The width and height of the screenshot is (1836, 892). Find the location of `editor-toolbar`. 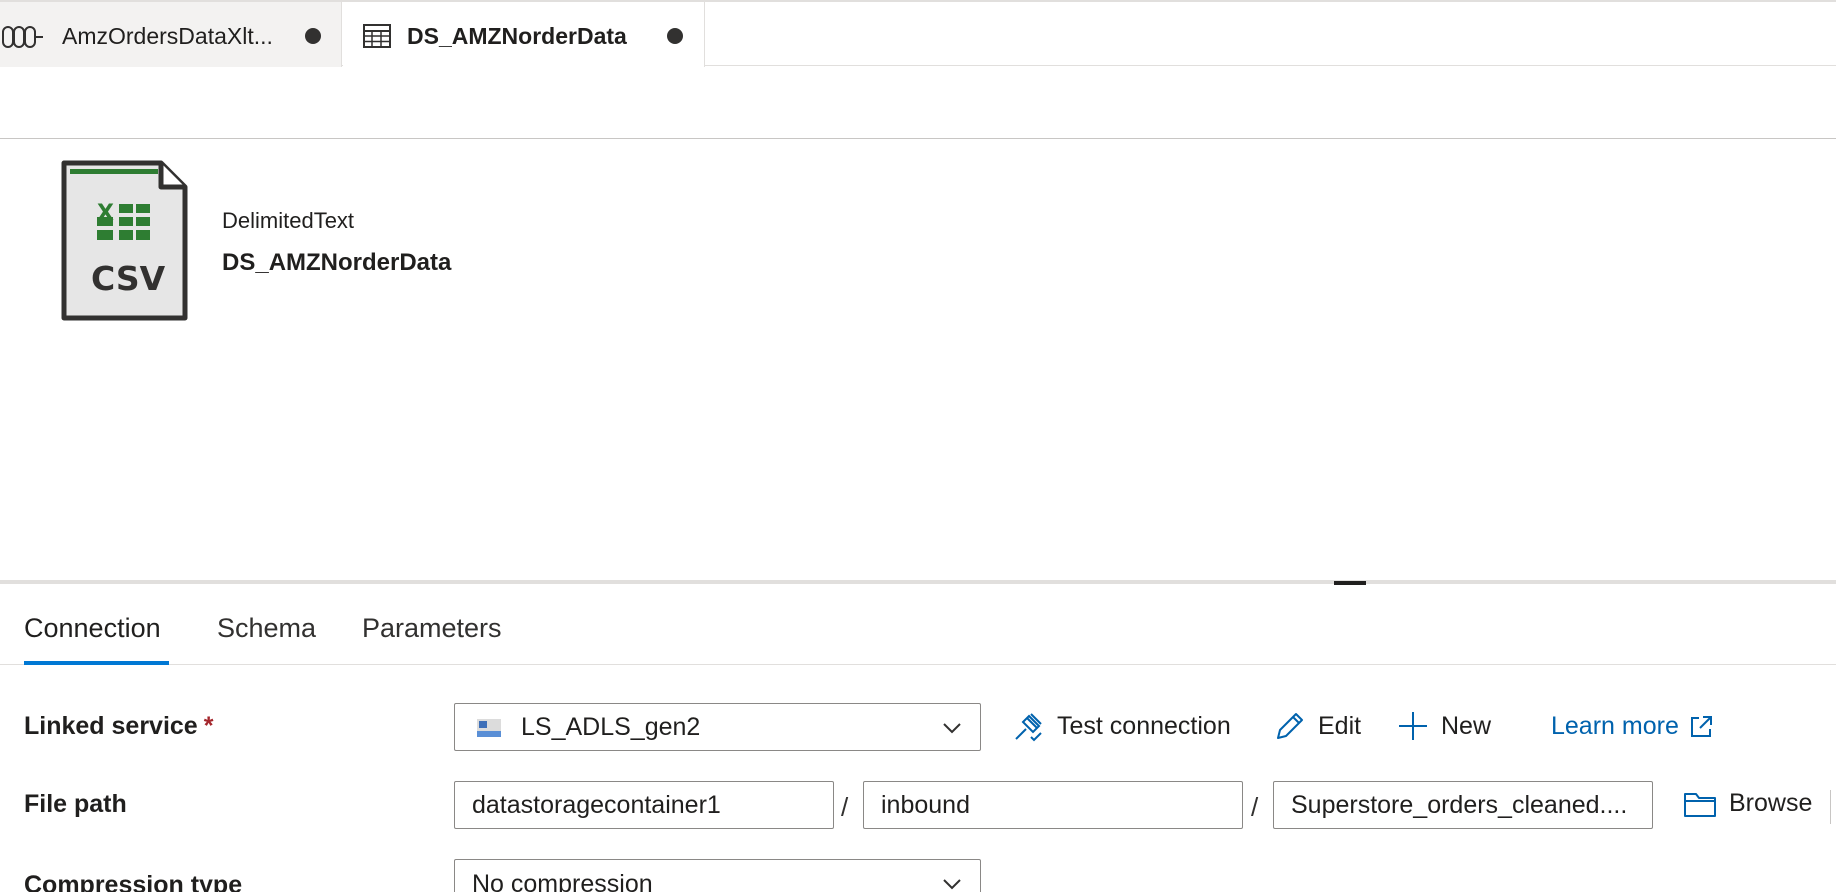

editor-toolbar is located at coordinates (918, 103).